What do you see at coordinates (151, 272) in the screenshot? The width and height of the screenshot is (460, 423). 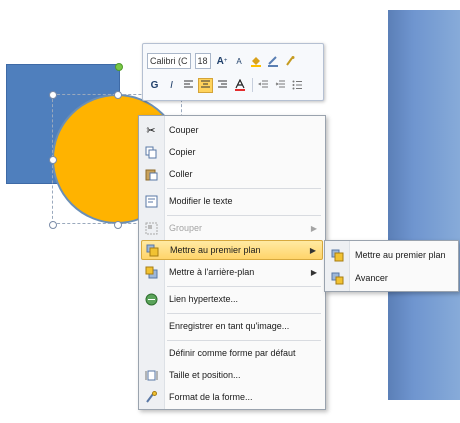 I see `send-back-icon` at bounding box center [151, 272].